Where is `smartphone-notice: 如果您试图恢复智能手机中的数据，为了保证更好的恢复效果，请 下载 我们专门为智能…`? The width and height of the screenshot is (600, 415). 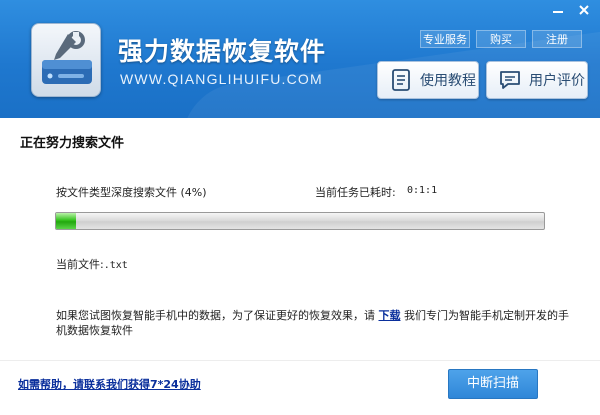
smartphone-notice: 如果您试图恢复智能手机中的数据，为了保证更好的恢复效果，请 下载 我们专门为智能… is located at coordinates (316, 323).